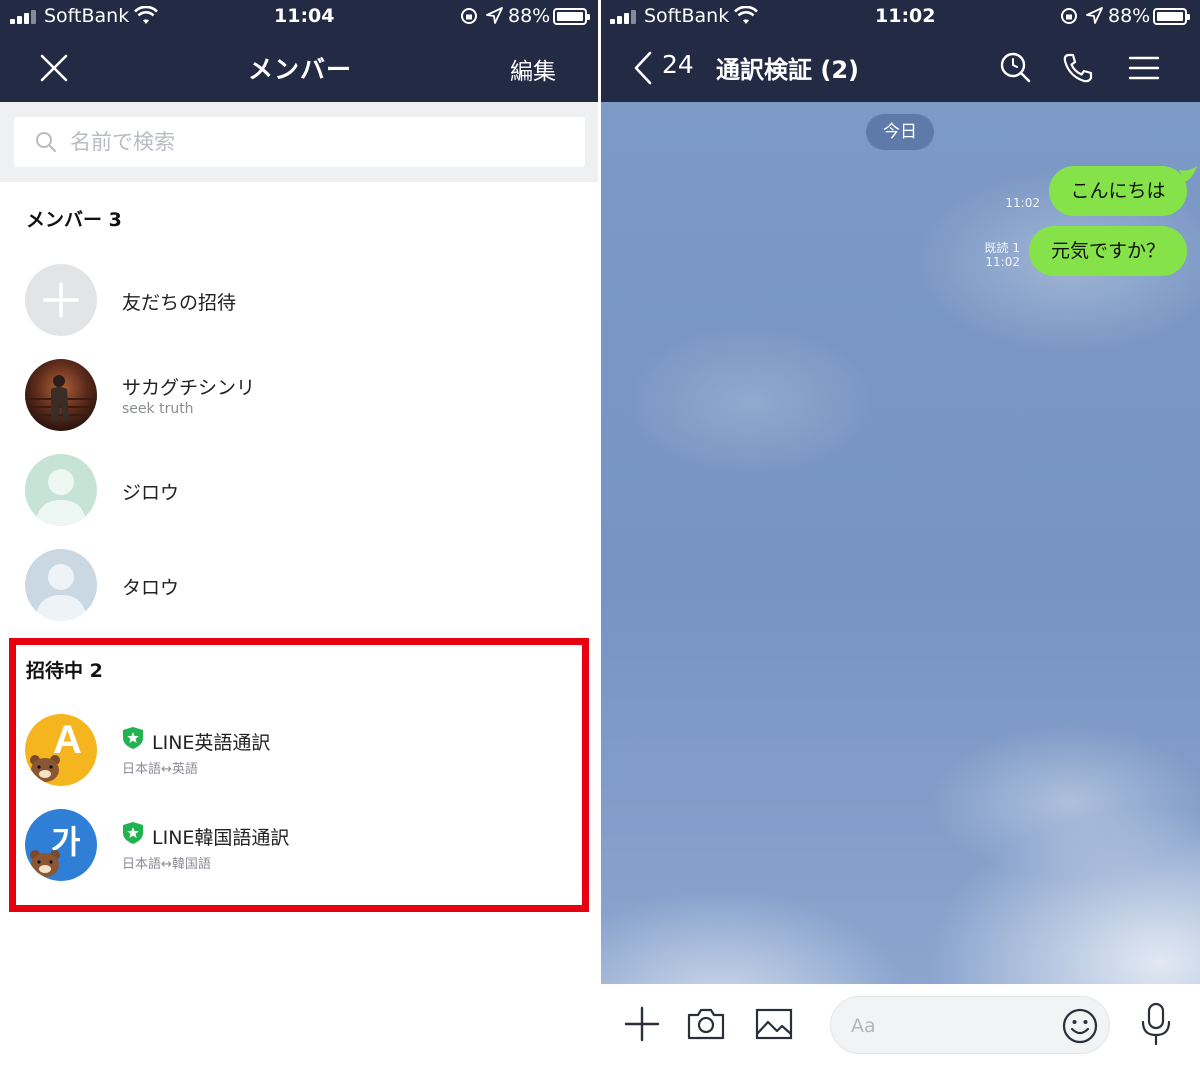 The height and width of the screenshot is (1065, 1200). I want to click on message-meta: 11:02, so click(1018, 203).